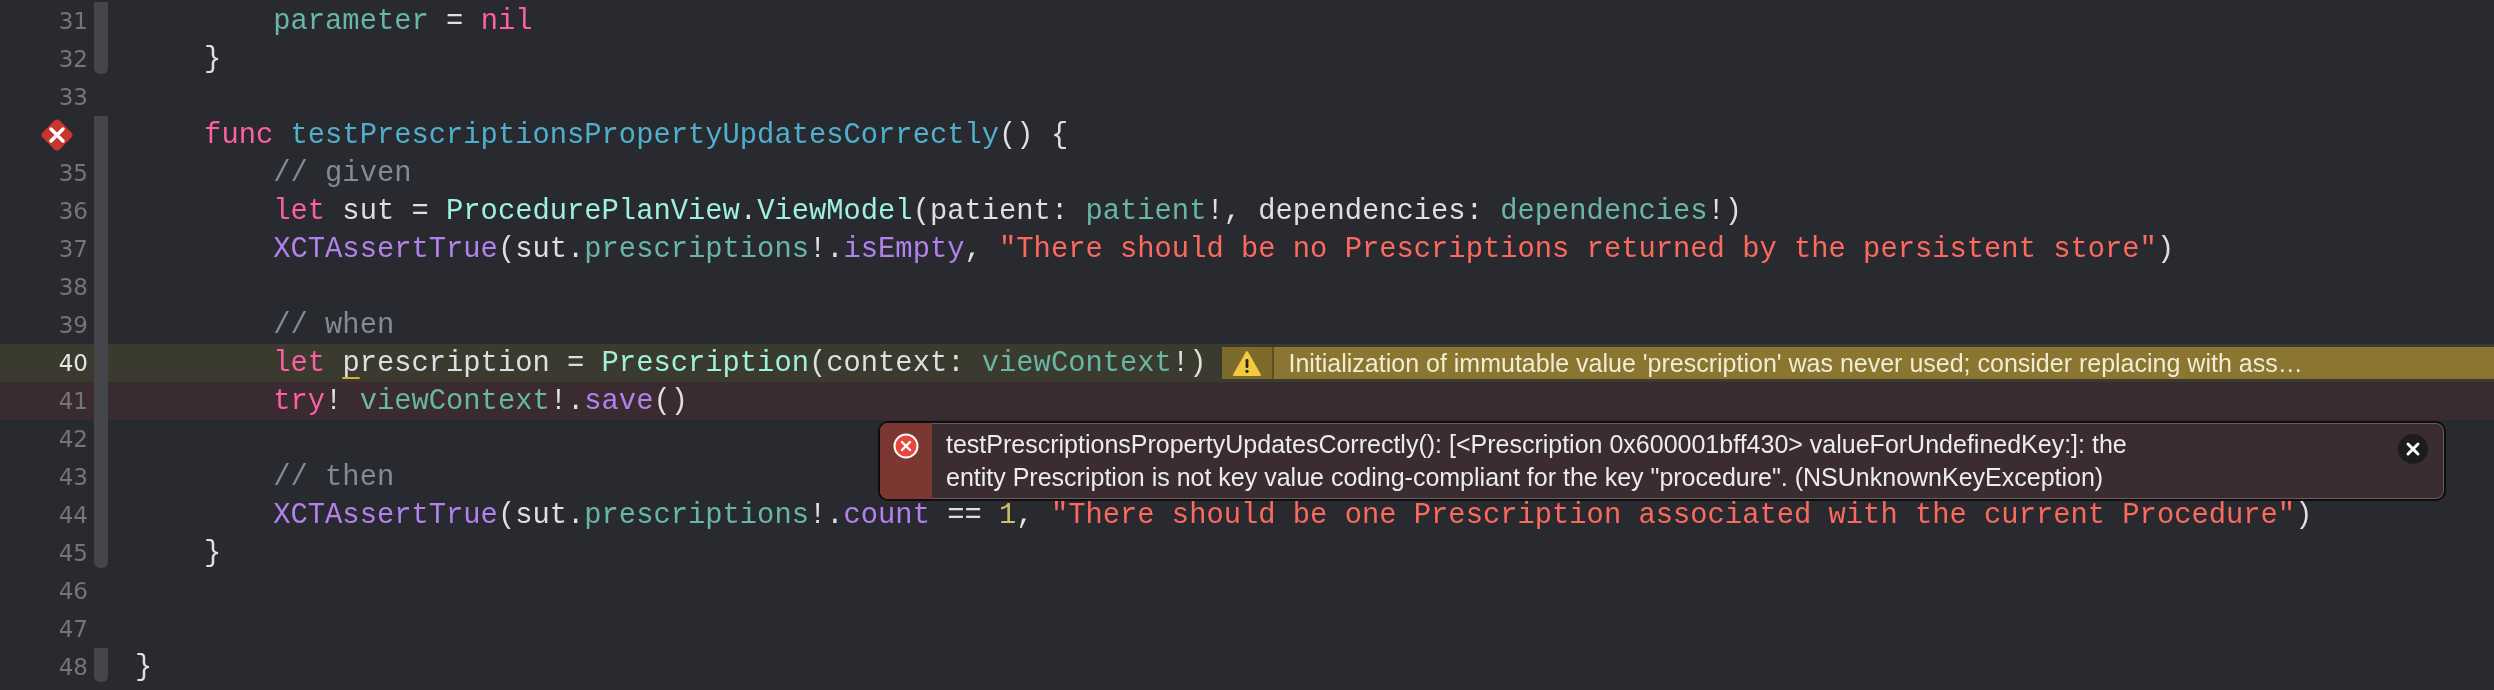  Describe the element at coordinates (480, 401) in the screenshot. I see `code-line: try! viewContext!.save()` at that location.